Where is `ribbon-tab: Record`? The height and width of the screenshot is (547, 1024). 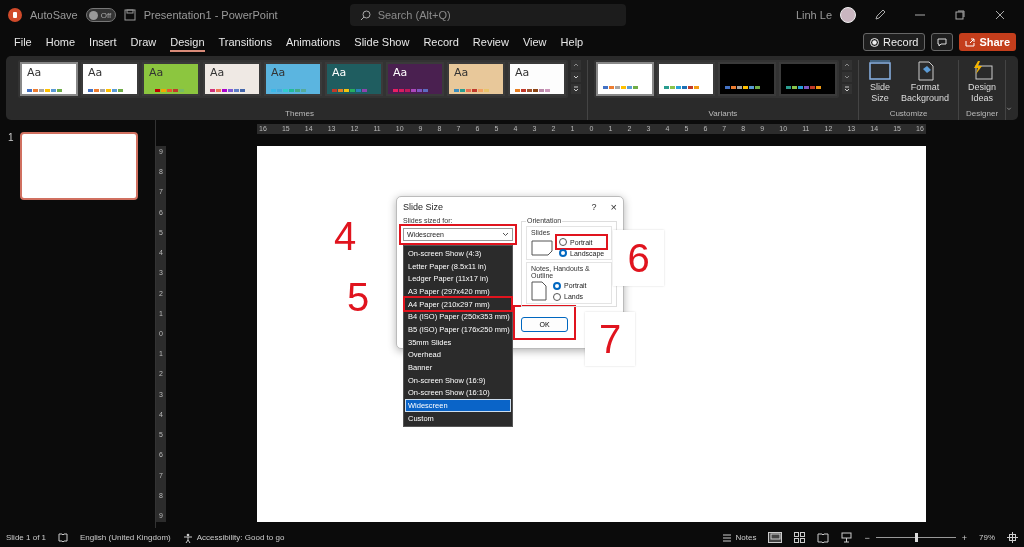
ribbon-tab: Record is located at coordinates (441, 42).